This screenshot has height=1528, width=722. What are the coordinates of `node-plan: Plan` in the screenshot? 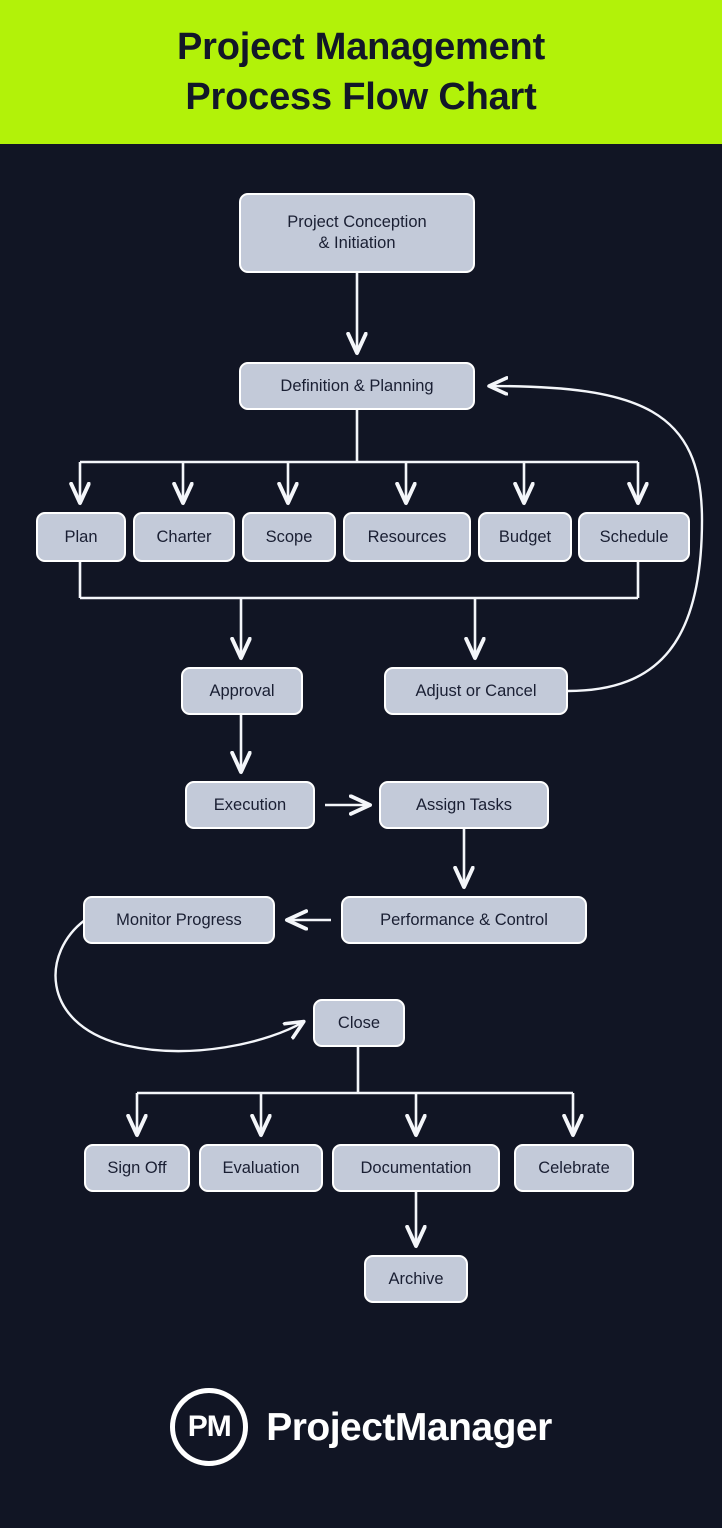 It's located at (81, 537).